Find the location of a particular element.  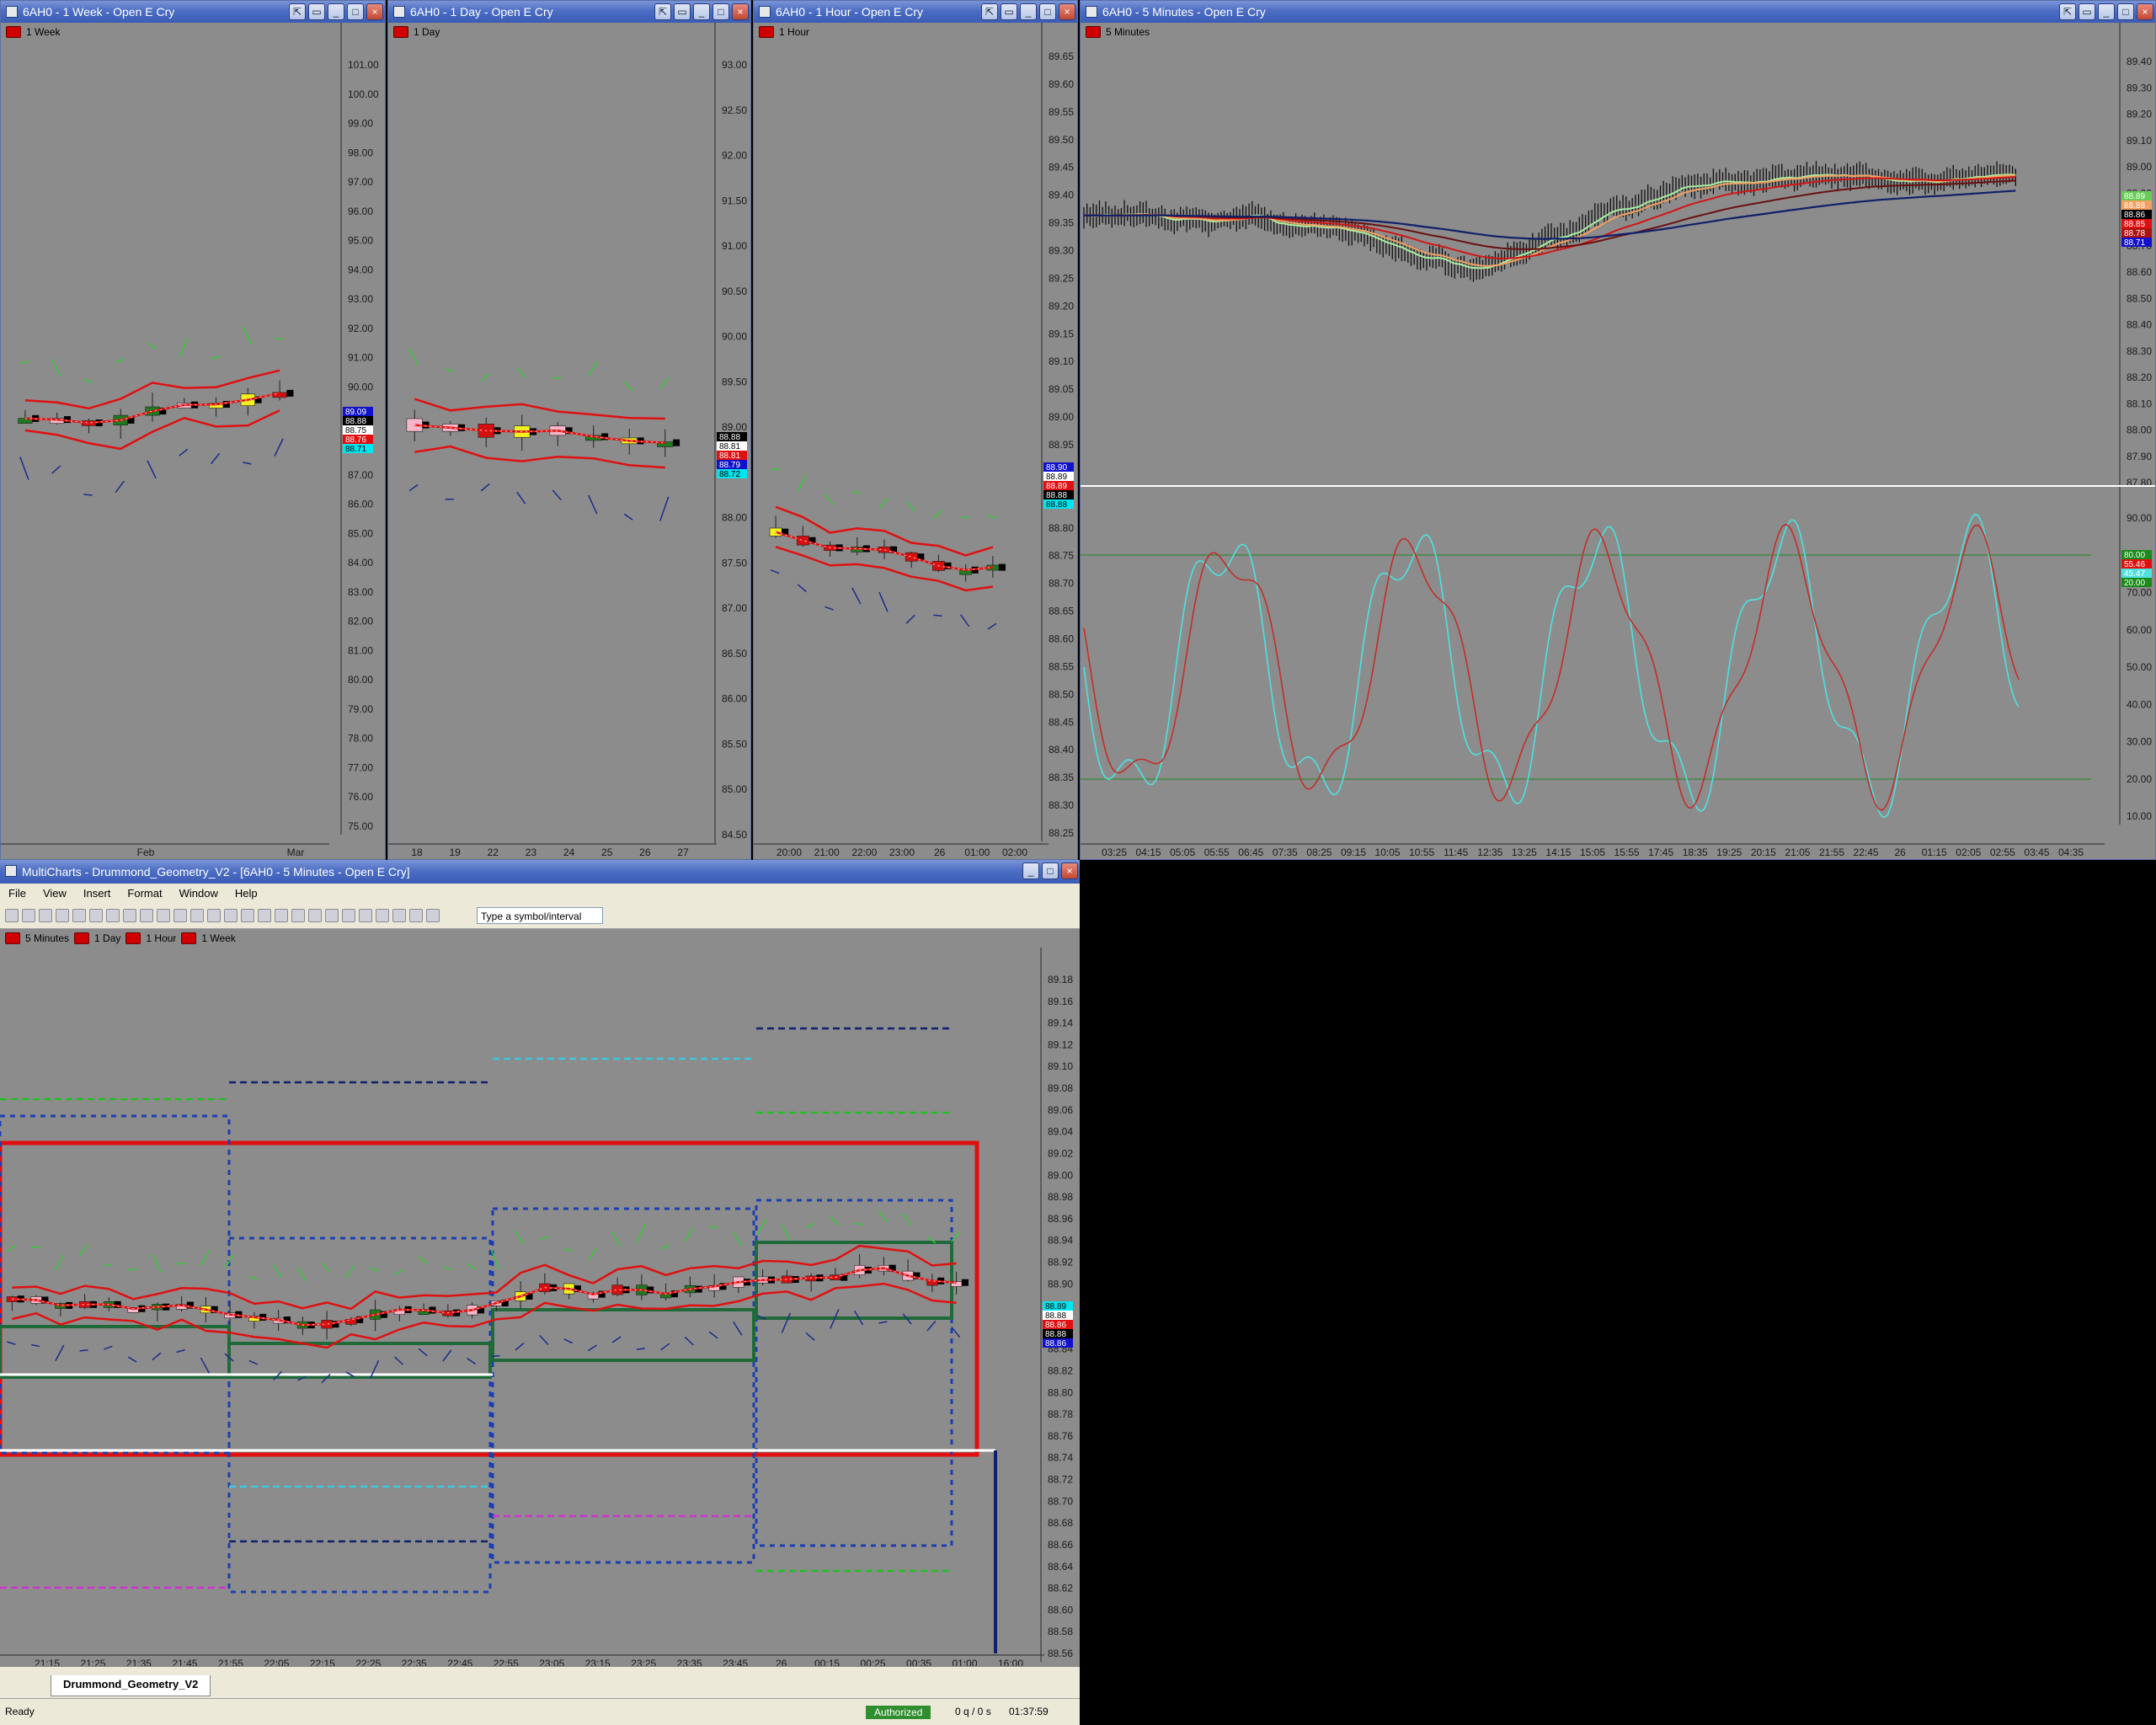

format-icon is located at coordinates (129, 915).